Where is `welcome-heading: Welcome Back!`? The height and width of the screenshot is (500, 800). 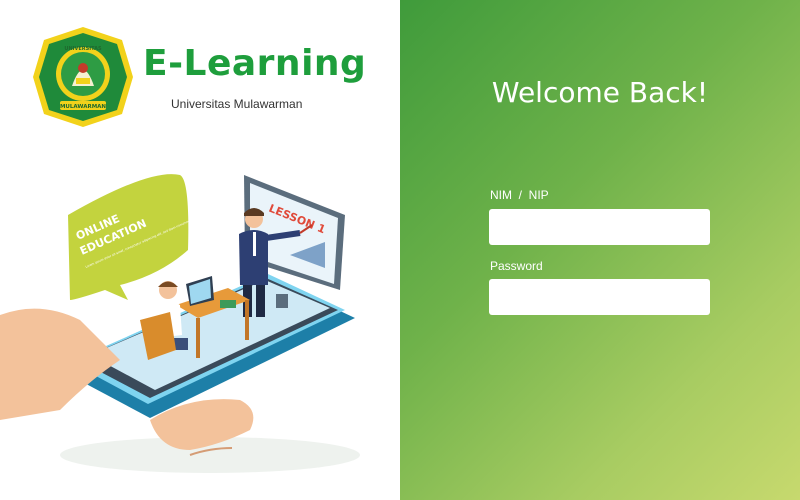
welcome-heading: Welcome Back! is located at coordinates (600, 92).